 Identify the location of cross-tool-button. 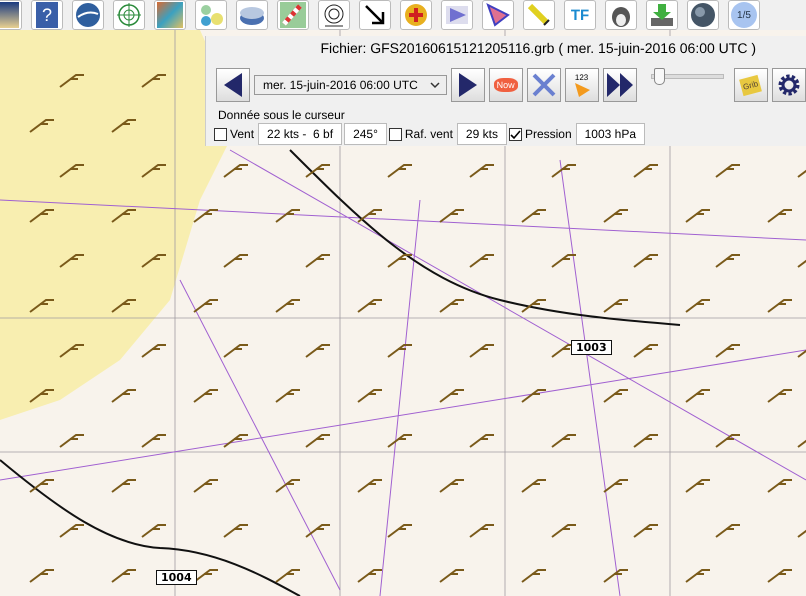
(416, 15).